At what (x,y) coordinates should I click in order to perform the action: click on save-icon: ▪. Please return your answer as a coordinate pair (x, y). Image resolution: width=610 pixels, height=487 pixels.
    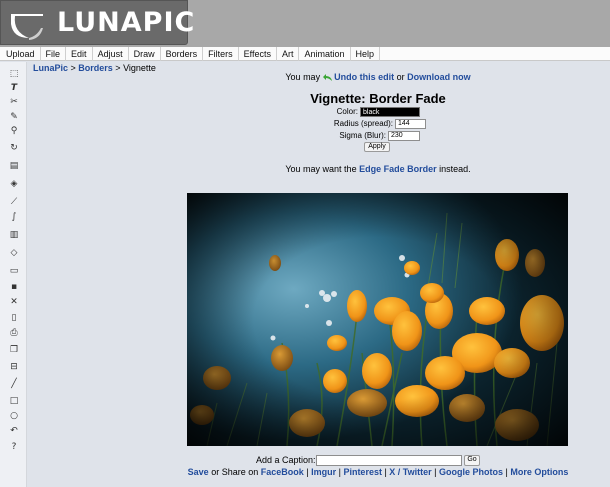
    Looking at the image, I should click on (14, 287).